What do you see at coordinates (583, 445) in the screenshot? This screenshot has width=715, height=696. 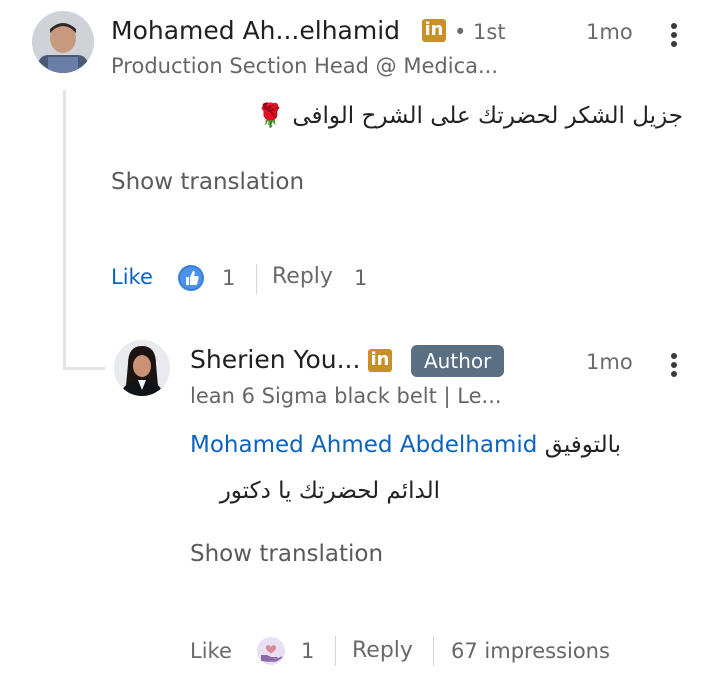 I see `reply-text-line1-arabic: بالتوفيق` at bounding box center [583, 445].